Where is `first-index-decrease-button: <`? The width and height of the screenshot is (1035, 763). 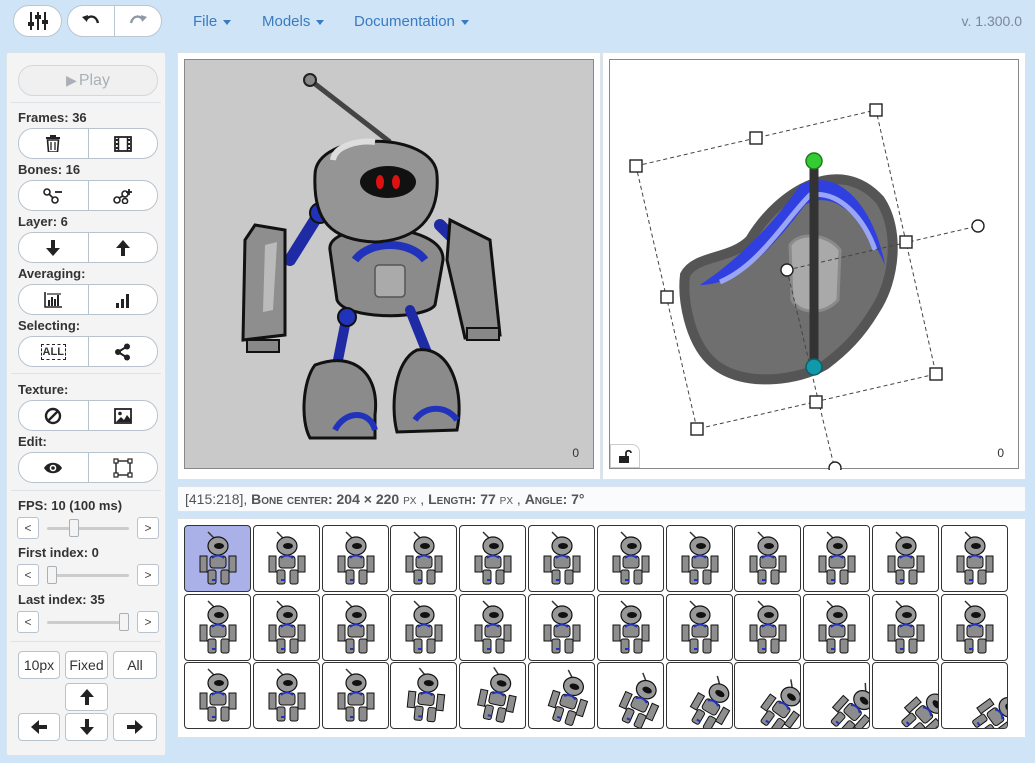
first-index-decrease-button: < is located at coordinates (28, 575).